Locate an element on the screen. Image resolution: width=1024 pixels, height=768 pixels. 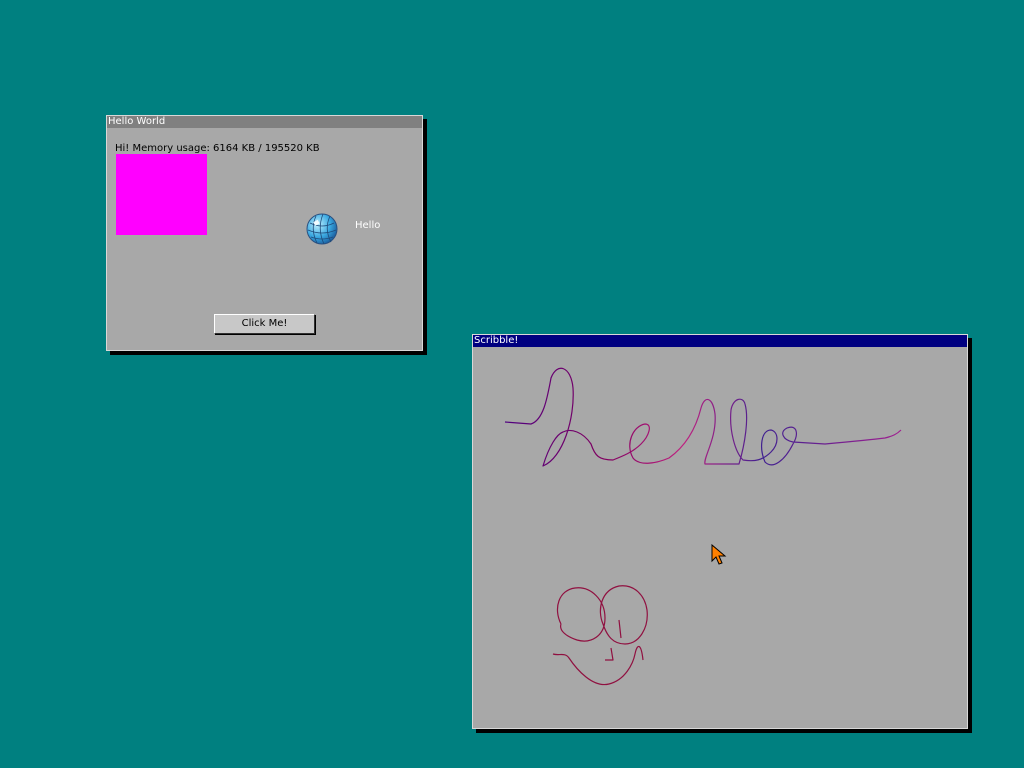
scribble-titlebar: Scribble! is located at coordinates (720, 341).